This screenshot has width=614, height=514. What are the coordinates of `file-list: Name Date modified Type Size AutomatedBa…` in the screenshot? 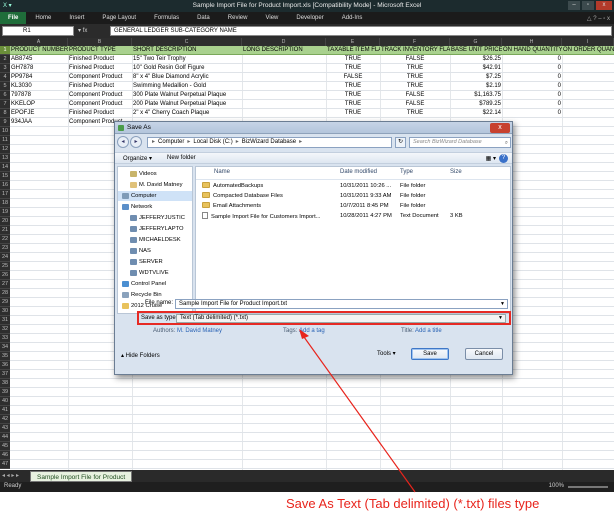 It's located at (353, 240).